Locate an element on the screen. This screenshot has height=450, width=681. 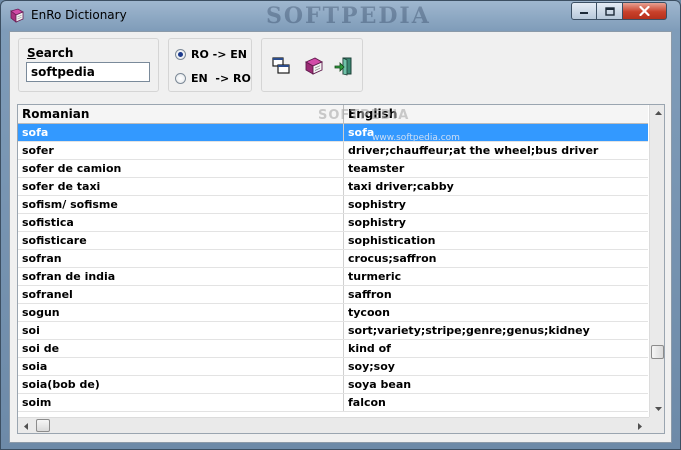
maximize-icon is located at coordinates (609, 11).